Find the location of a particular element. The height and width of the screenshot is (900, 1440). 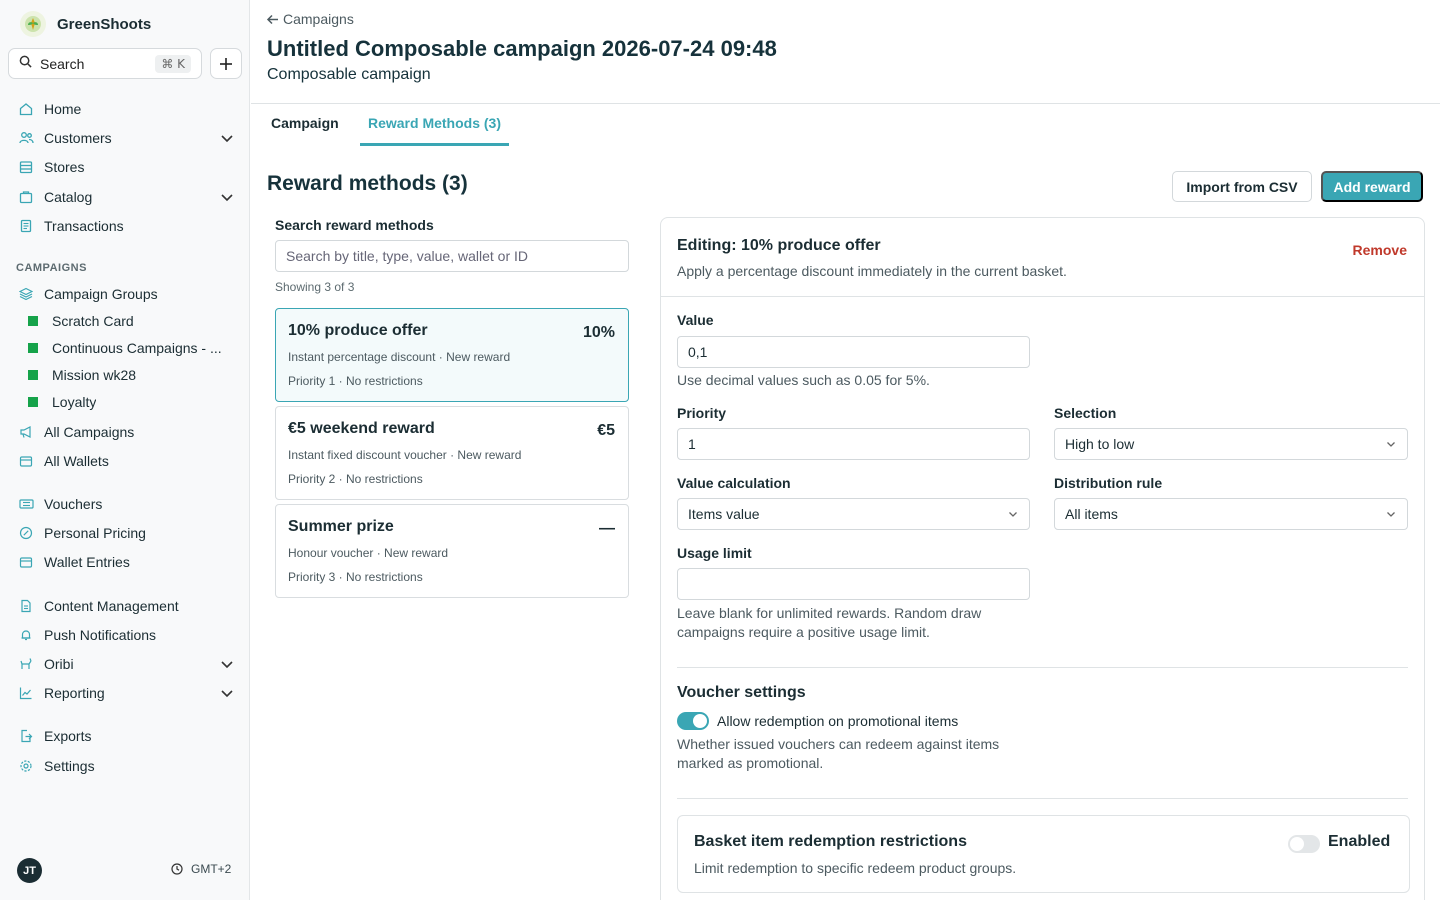

results-count: Showing 3 of 3 is located at coordinates (315, 287).